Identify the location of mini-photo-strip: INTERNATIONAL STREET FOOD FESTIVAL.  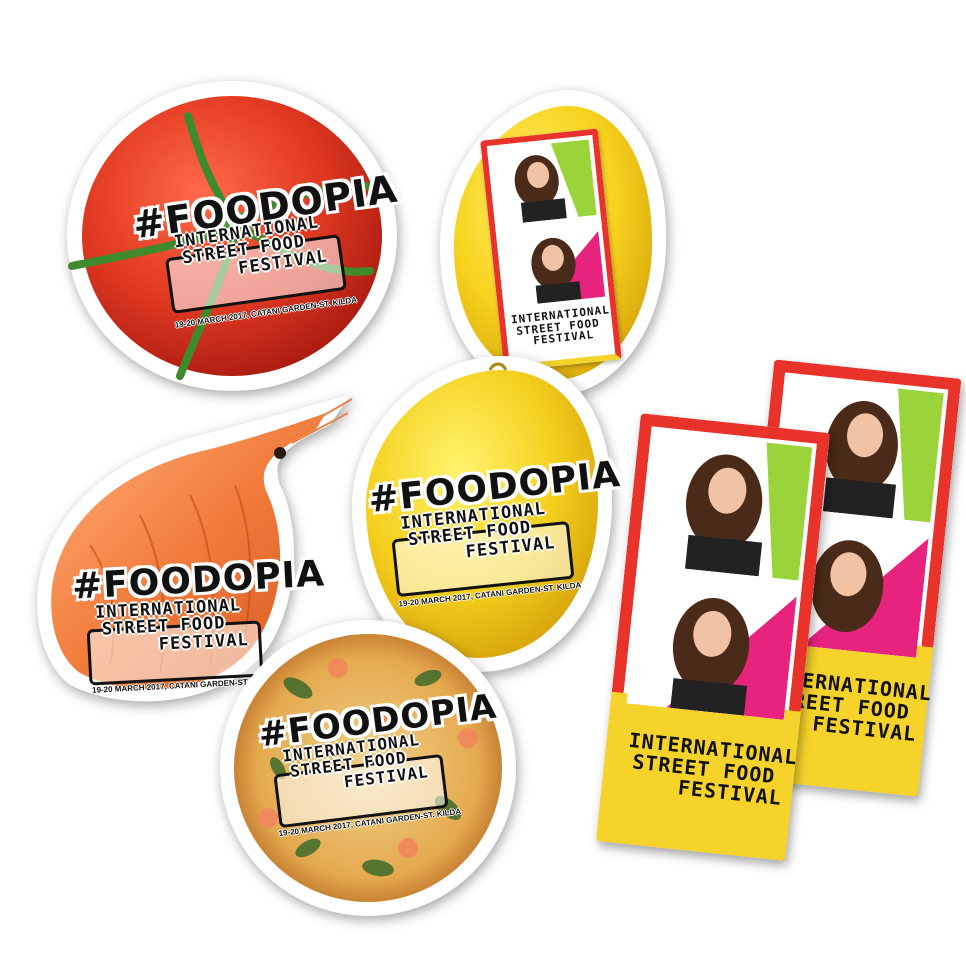
(551, 250).